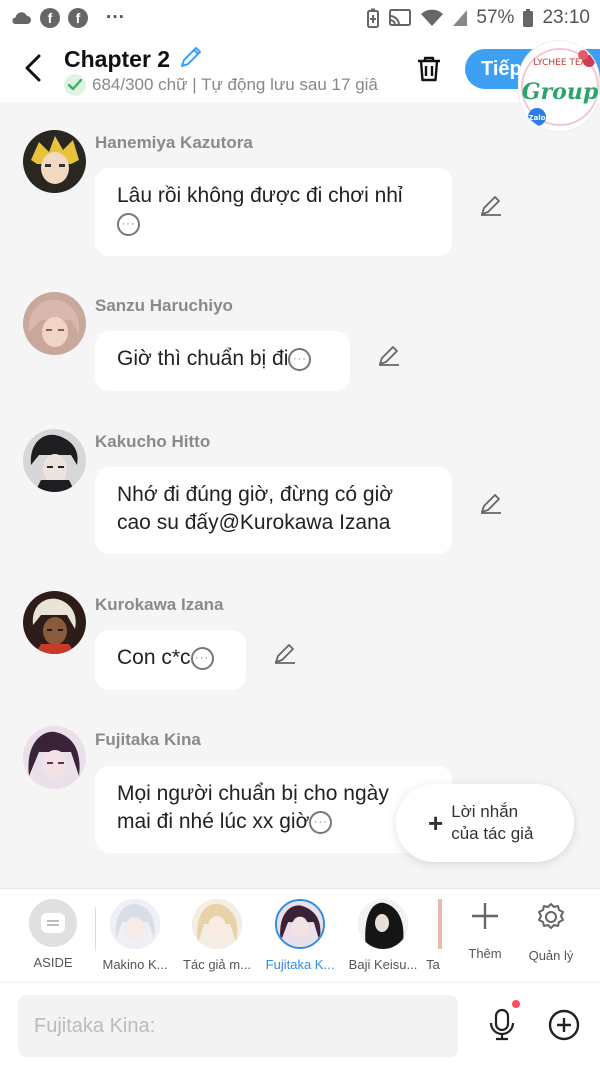 Image resolution: width=600 pixels, height=1067 pixels. Describe the element at coordinates (560, 63) in the screenshot. I see `svg-text: LYCHEE TEA` at that location.